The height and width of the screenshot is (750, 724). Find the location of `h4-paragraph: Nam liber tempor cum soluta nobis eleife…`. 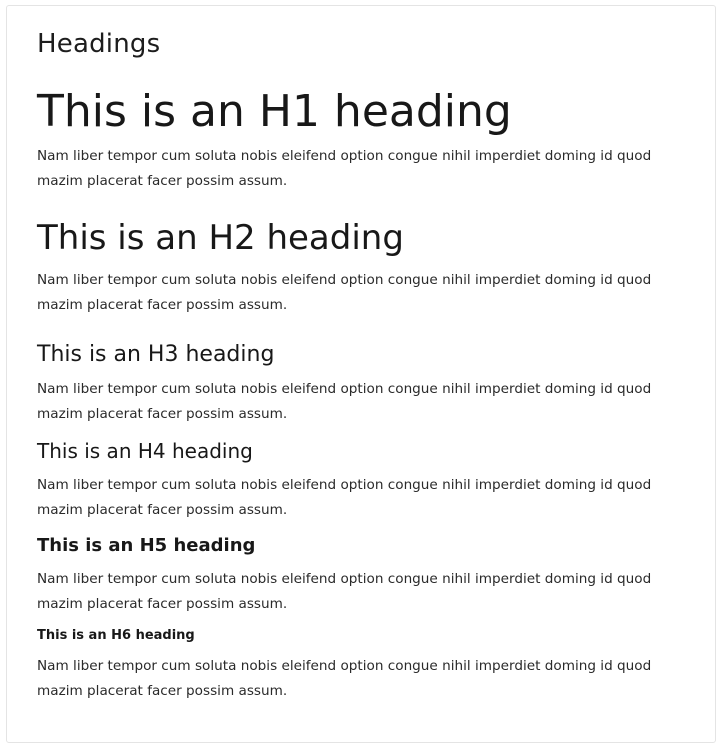

h4-paragraph: Nam liber tempor cum soluta nobis eleife… is located at coordinates (344, 497).